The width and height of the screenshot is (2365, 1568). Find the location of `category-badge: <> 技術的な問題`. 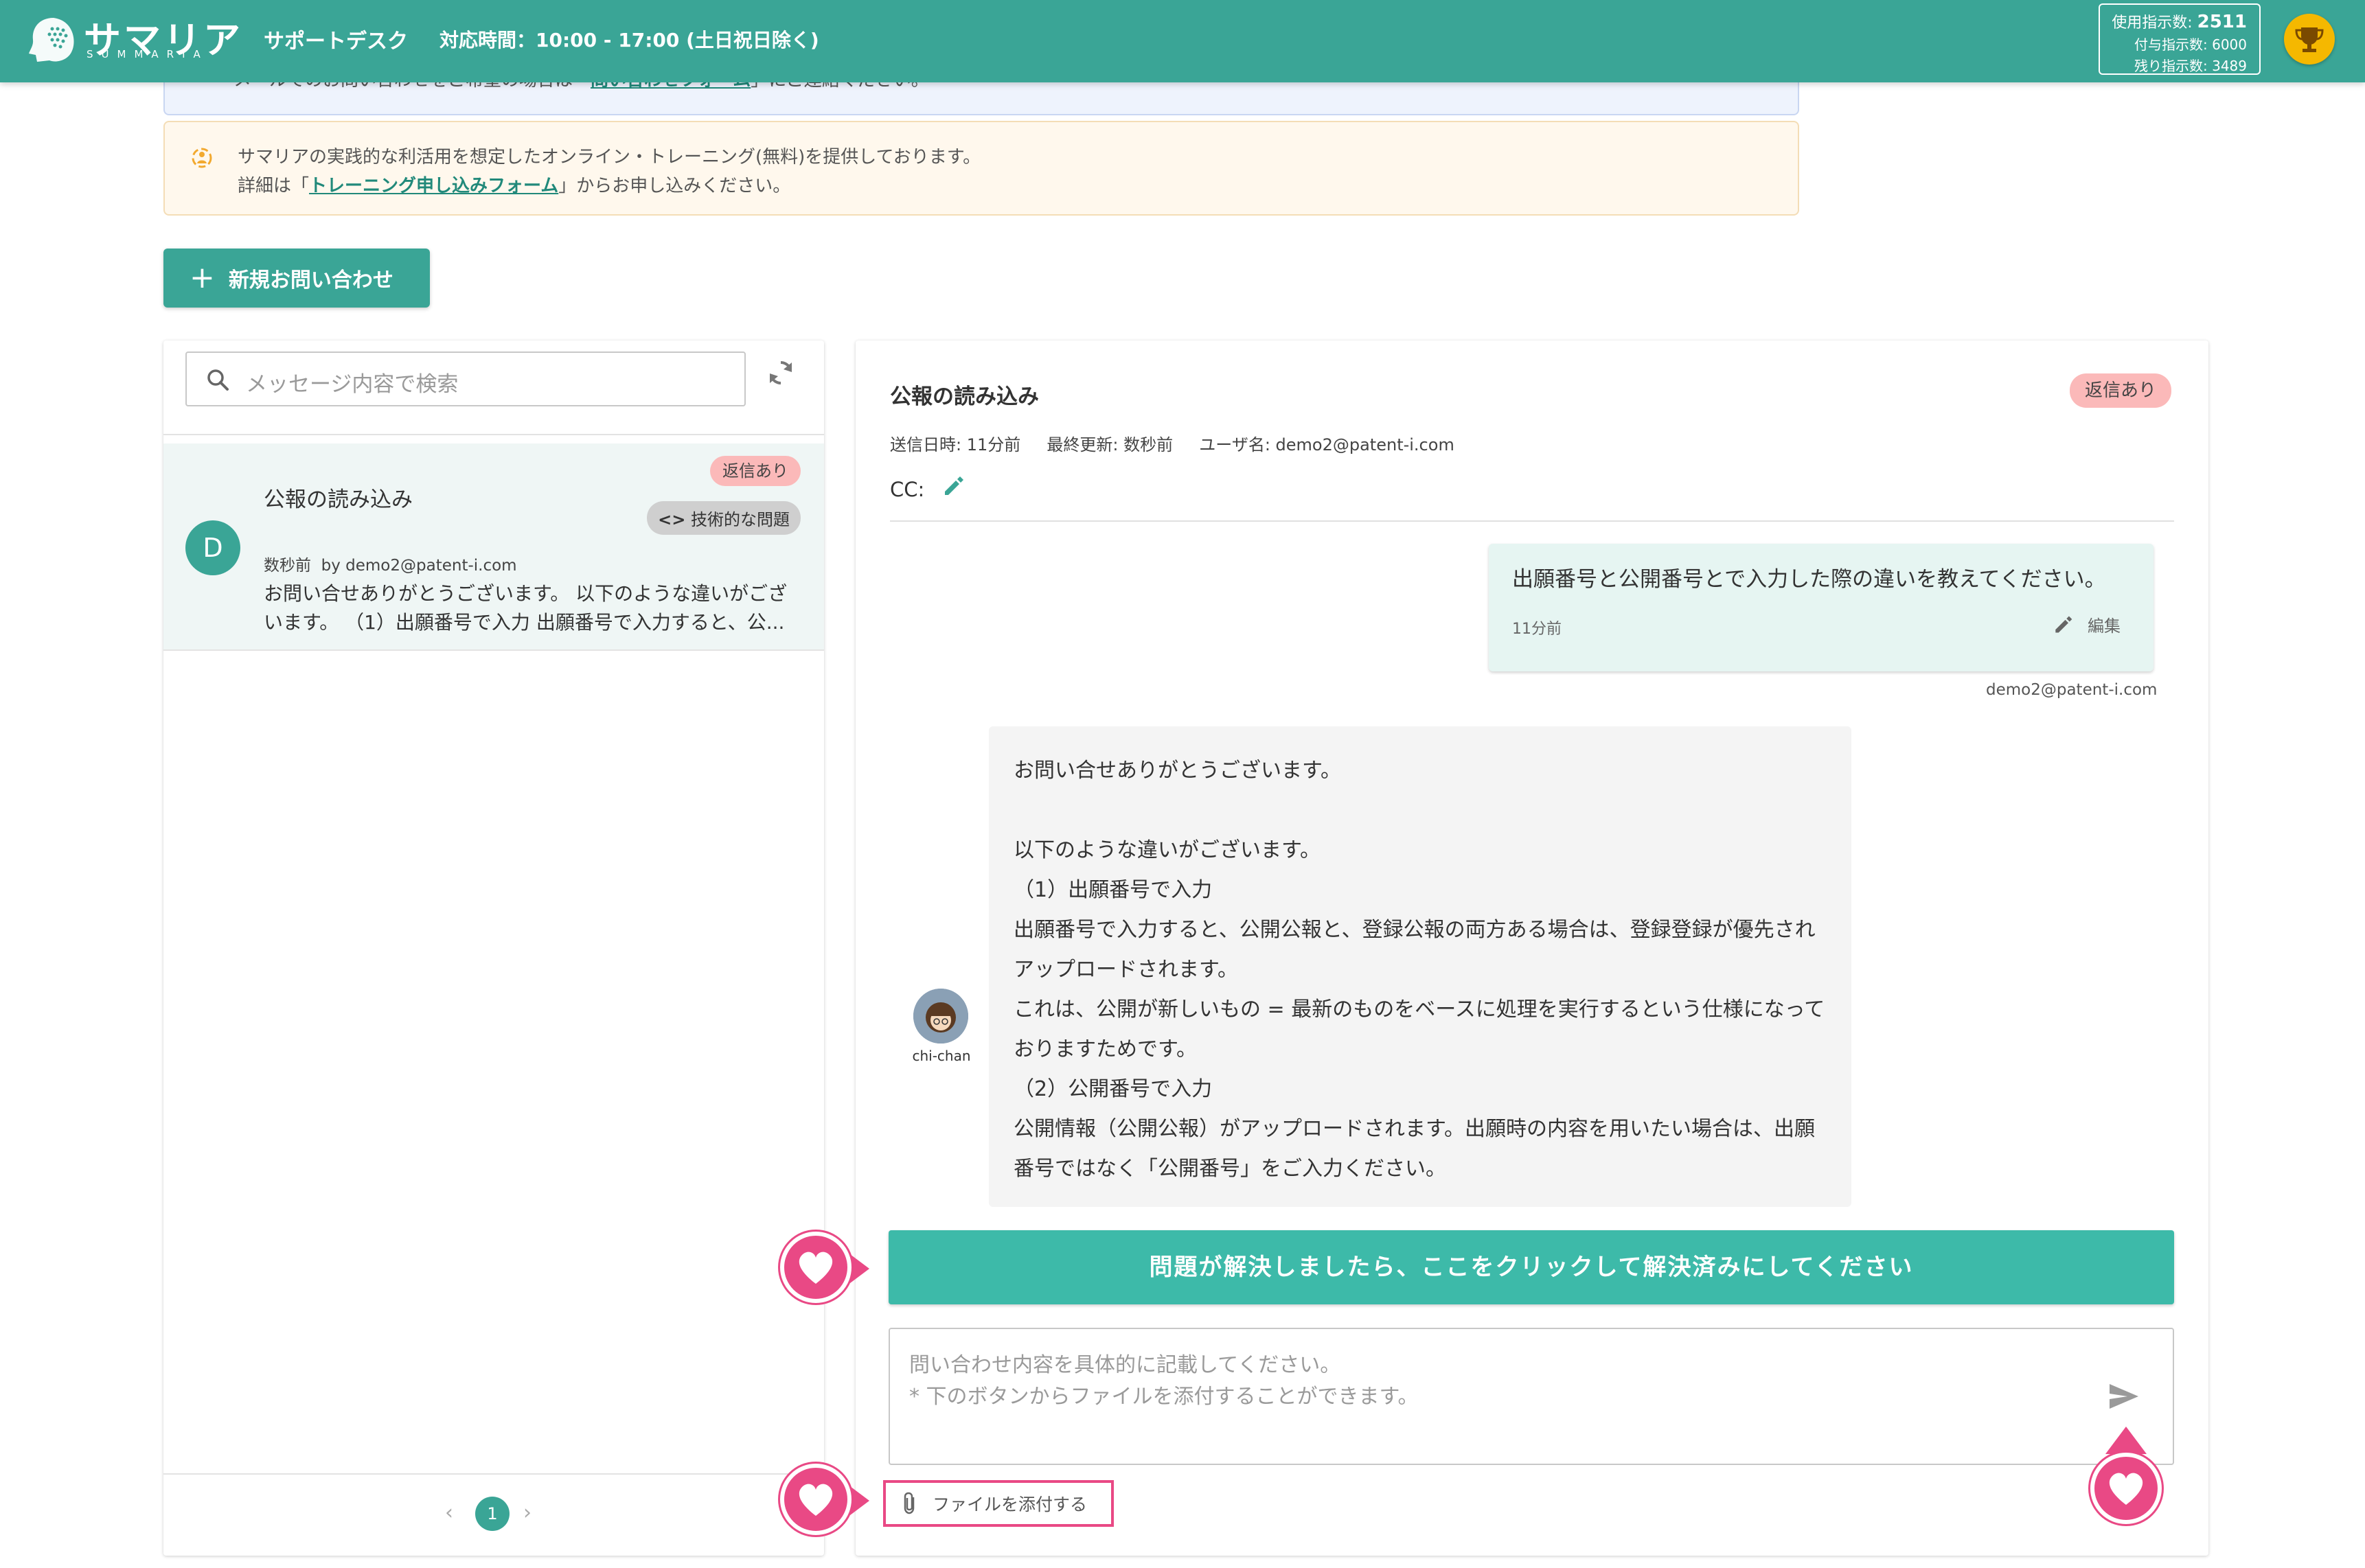

category-badge: <> 技術的な問題 is located at coordinates (724, 518).